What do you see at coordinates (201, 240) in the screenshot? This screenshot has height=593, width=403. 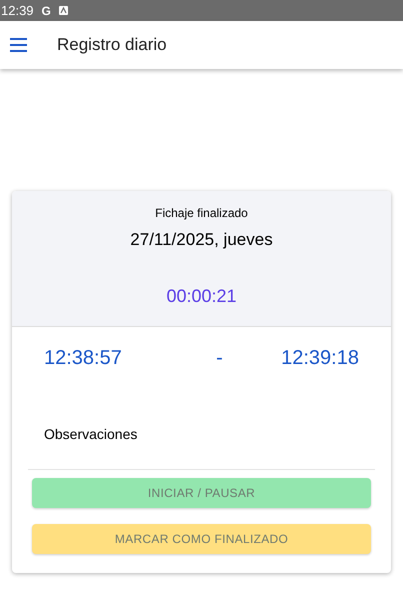 I see `date-label: 27/11/2025, jueves` at bounding box center [201, 240].